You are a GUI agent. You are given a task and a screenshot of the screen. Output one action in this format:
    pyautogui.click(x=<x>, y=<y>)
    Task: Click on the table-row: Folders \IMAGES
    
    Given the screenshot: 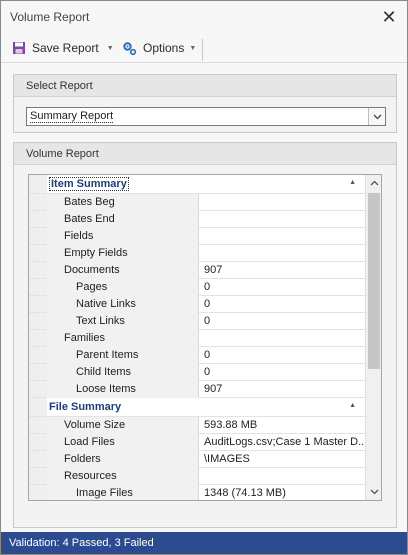 What is the action you would take?
    pyautogui.click(x=197, y=459)
    